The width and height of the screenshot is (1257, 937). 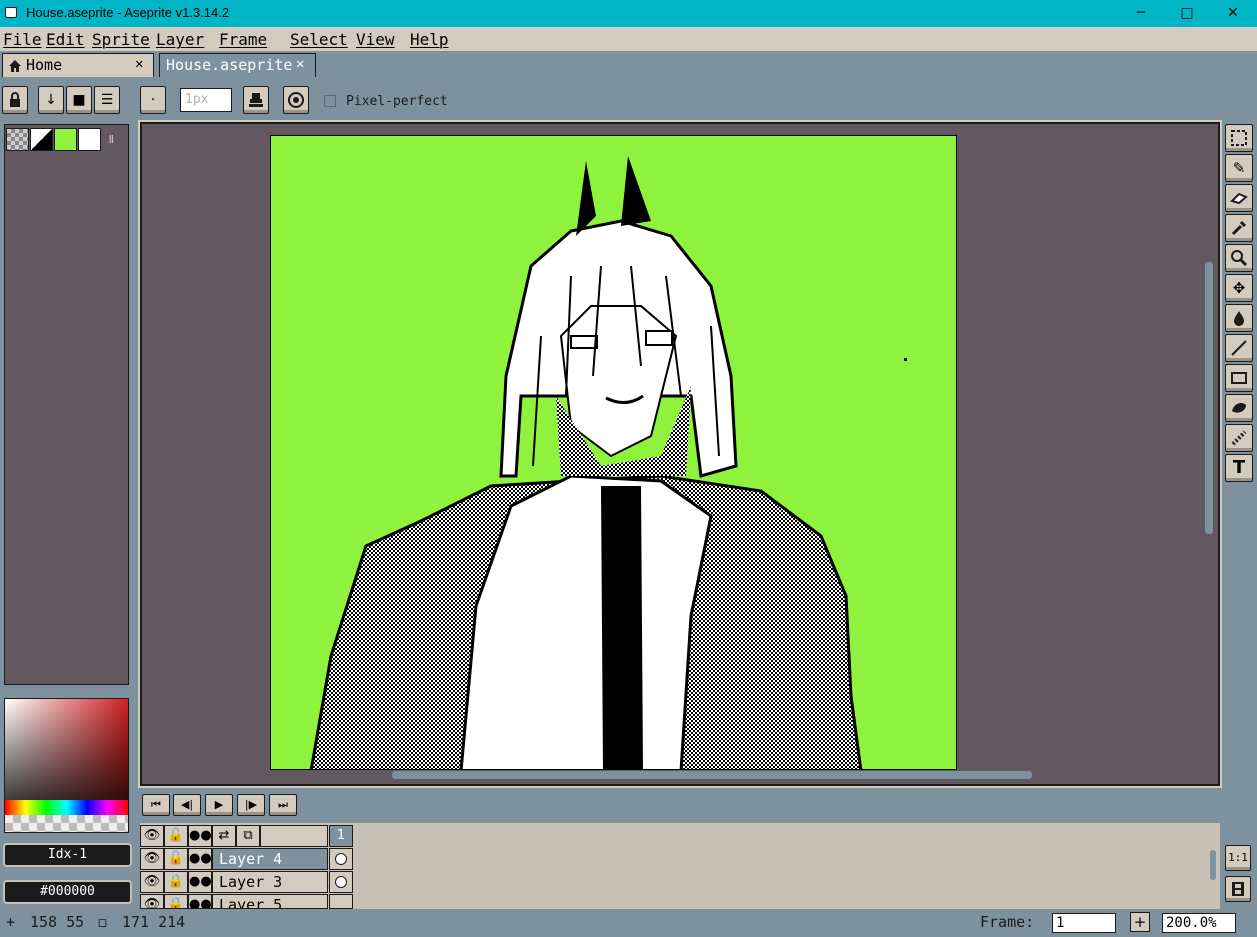 I want to click on frame-header: 1, so click(x=341, y=836).